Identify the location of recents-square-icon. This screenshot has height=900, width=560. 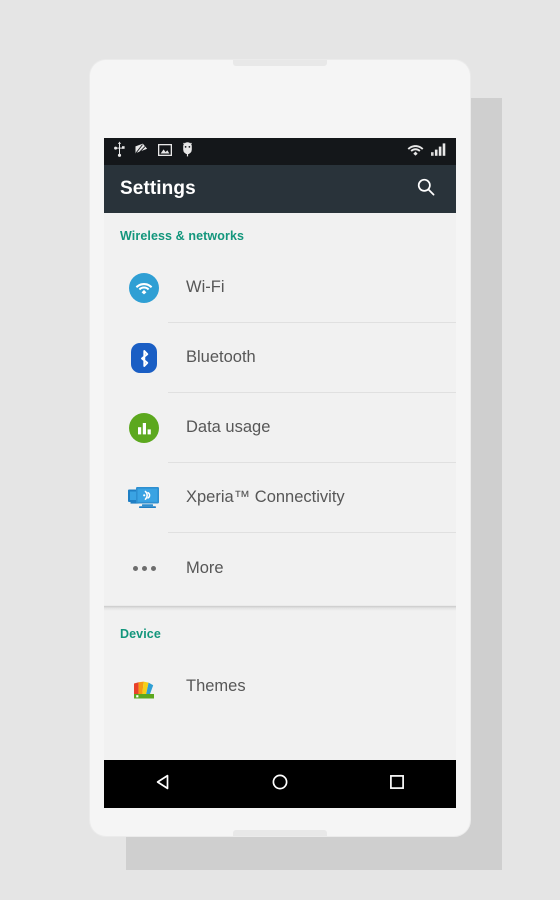
(397, 784).